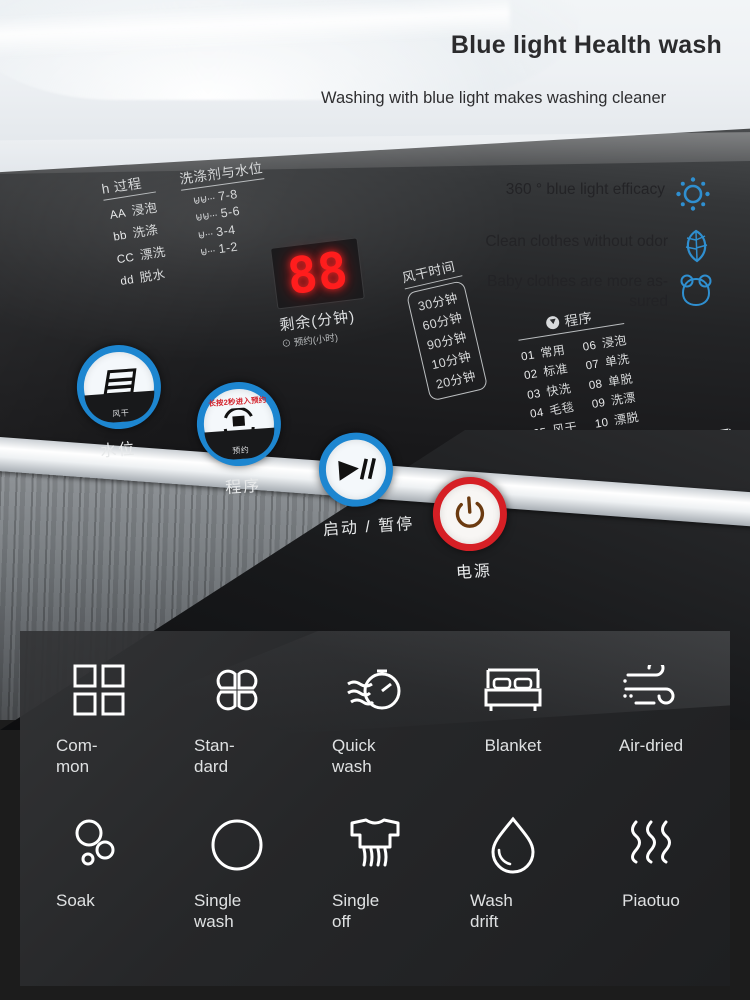  What do you see at coordinates (99, 845) in the screenshot?
I see `bubbles-icon` at bounding box center [99, 845].